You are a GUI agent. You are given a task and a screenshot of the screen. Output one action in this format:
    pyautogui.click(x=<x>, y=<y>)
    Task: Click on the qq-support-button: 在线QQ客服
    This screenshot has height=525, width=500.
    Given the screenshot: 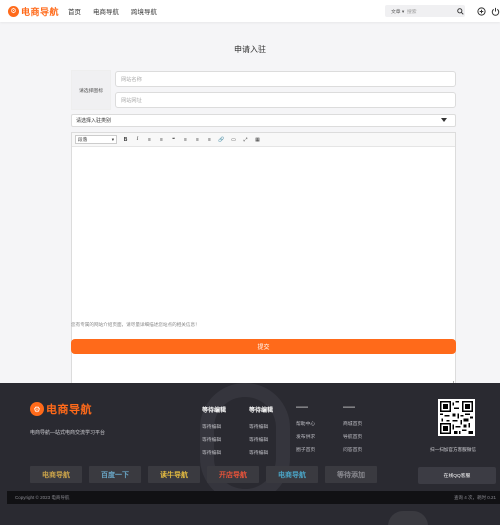 What is the action you would take?
    pyautogui.click(x=457, y=475)
    